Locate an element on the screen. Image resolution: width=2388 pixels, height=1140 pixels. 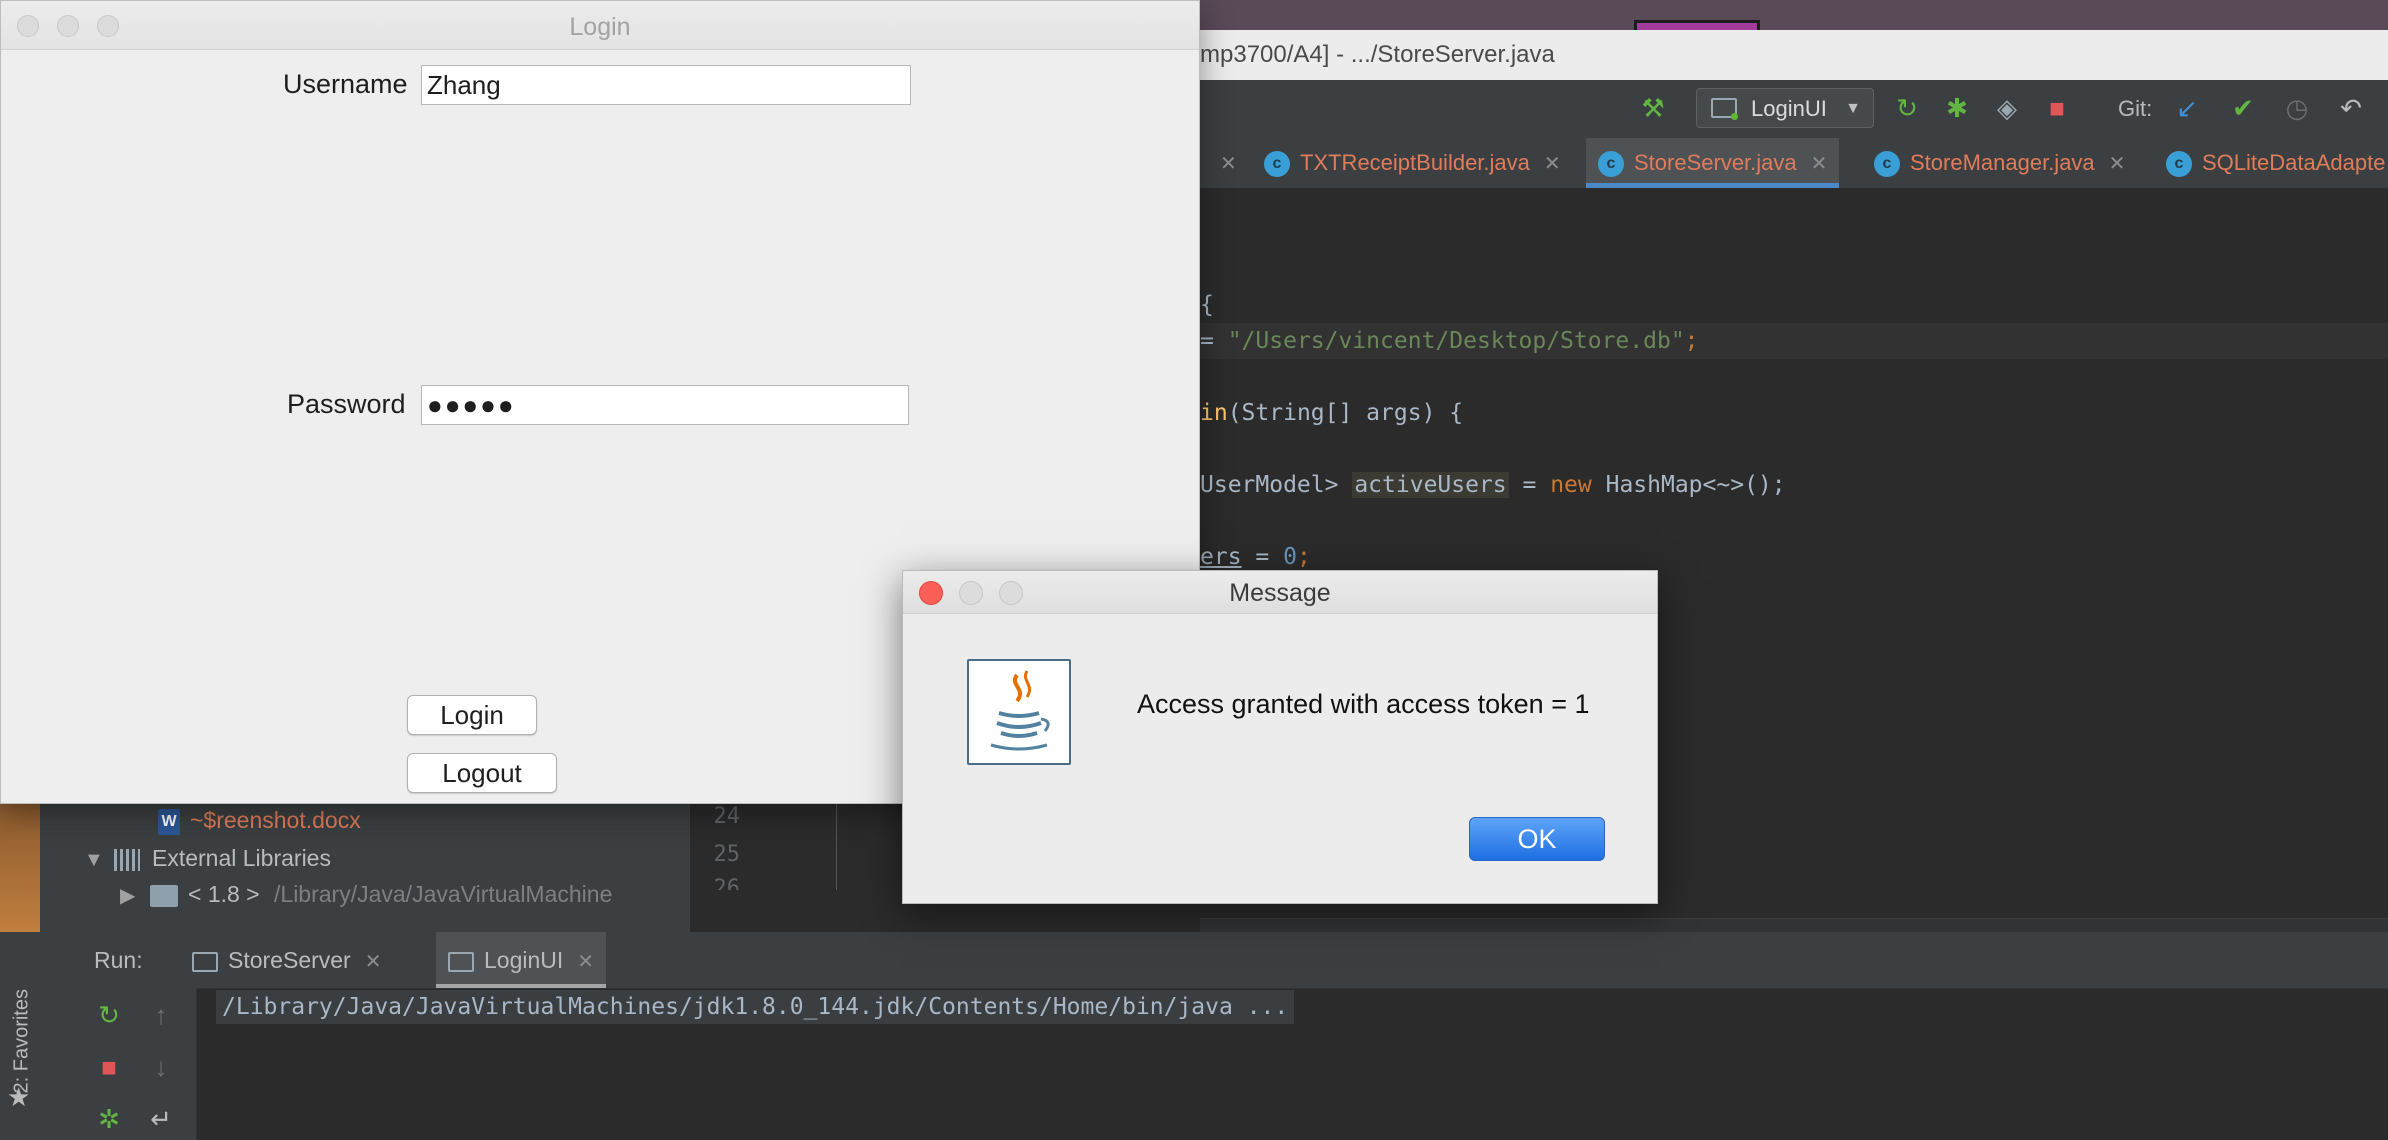
password-field: ●●●●● is located at coordinates (665, 405).